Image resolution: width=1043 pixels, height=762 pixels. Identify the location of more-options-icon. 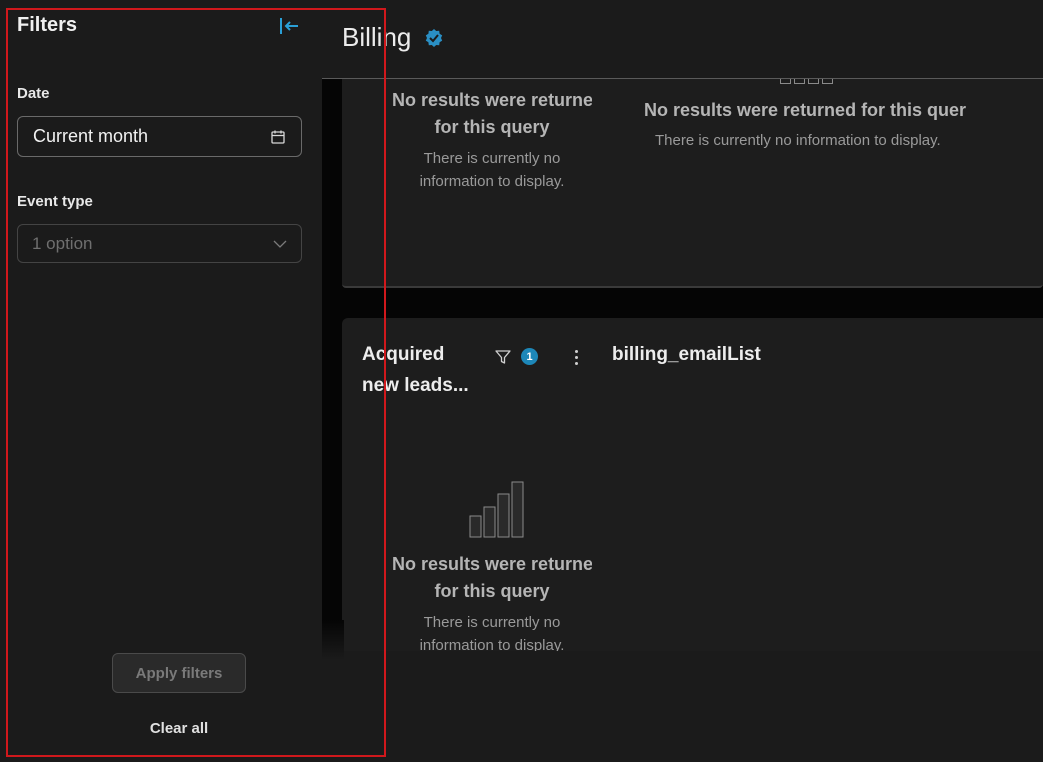
(576, 357).